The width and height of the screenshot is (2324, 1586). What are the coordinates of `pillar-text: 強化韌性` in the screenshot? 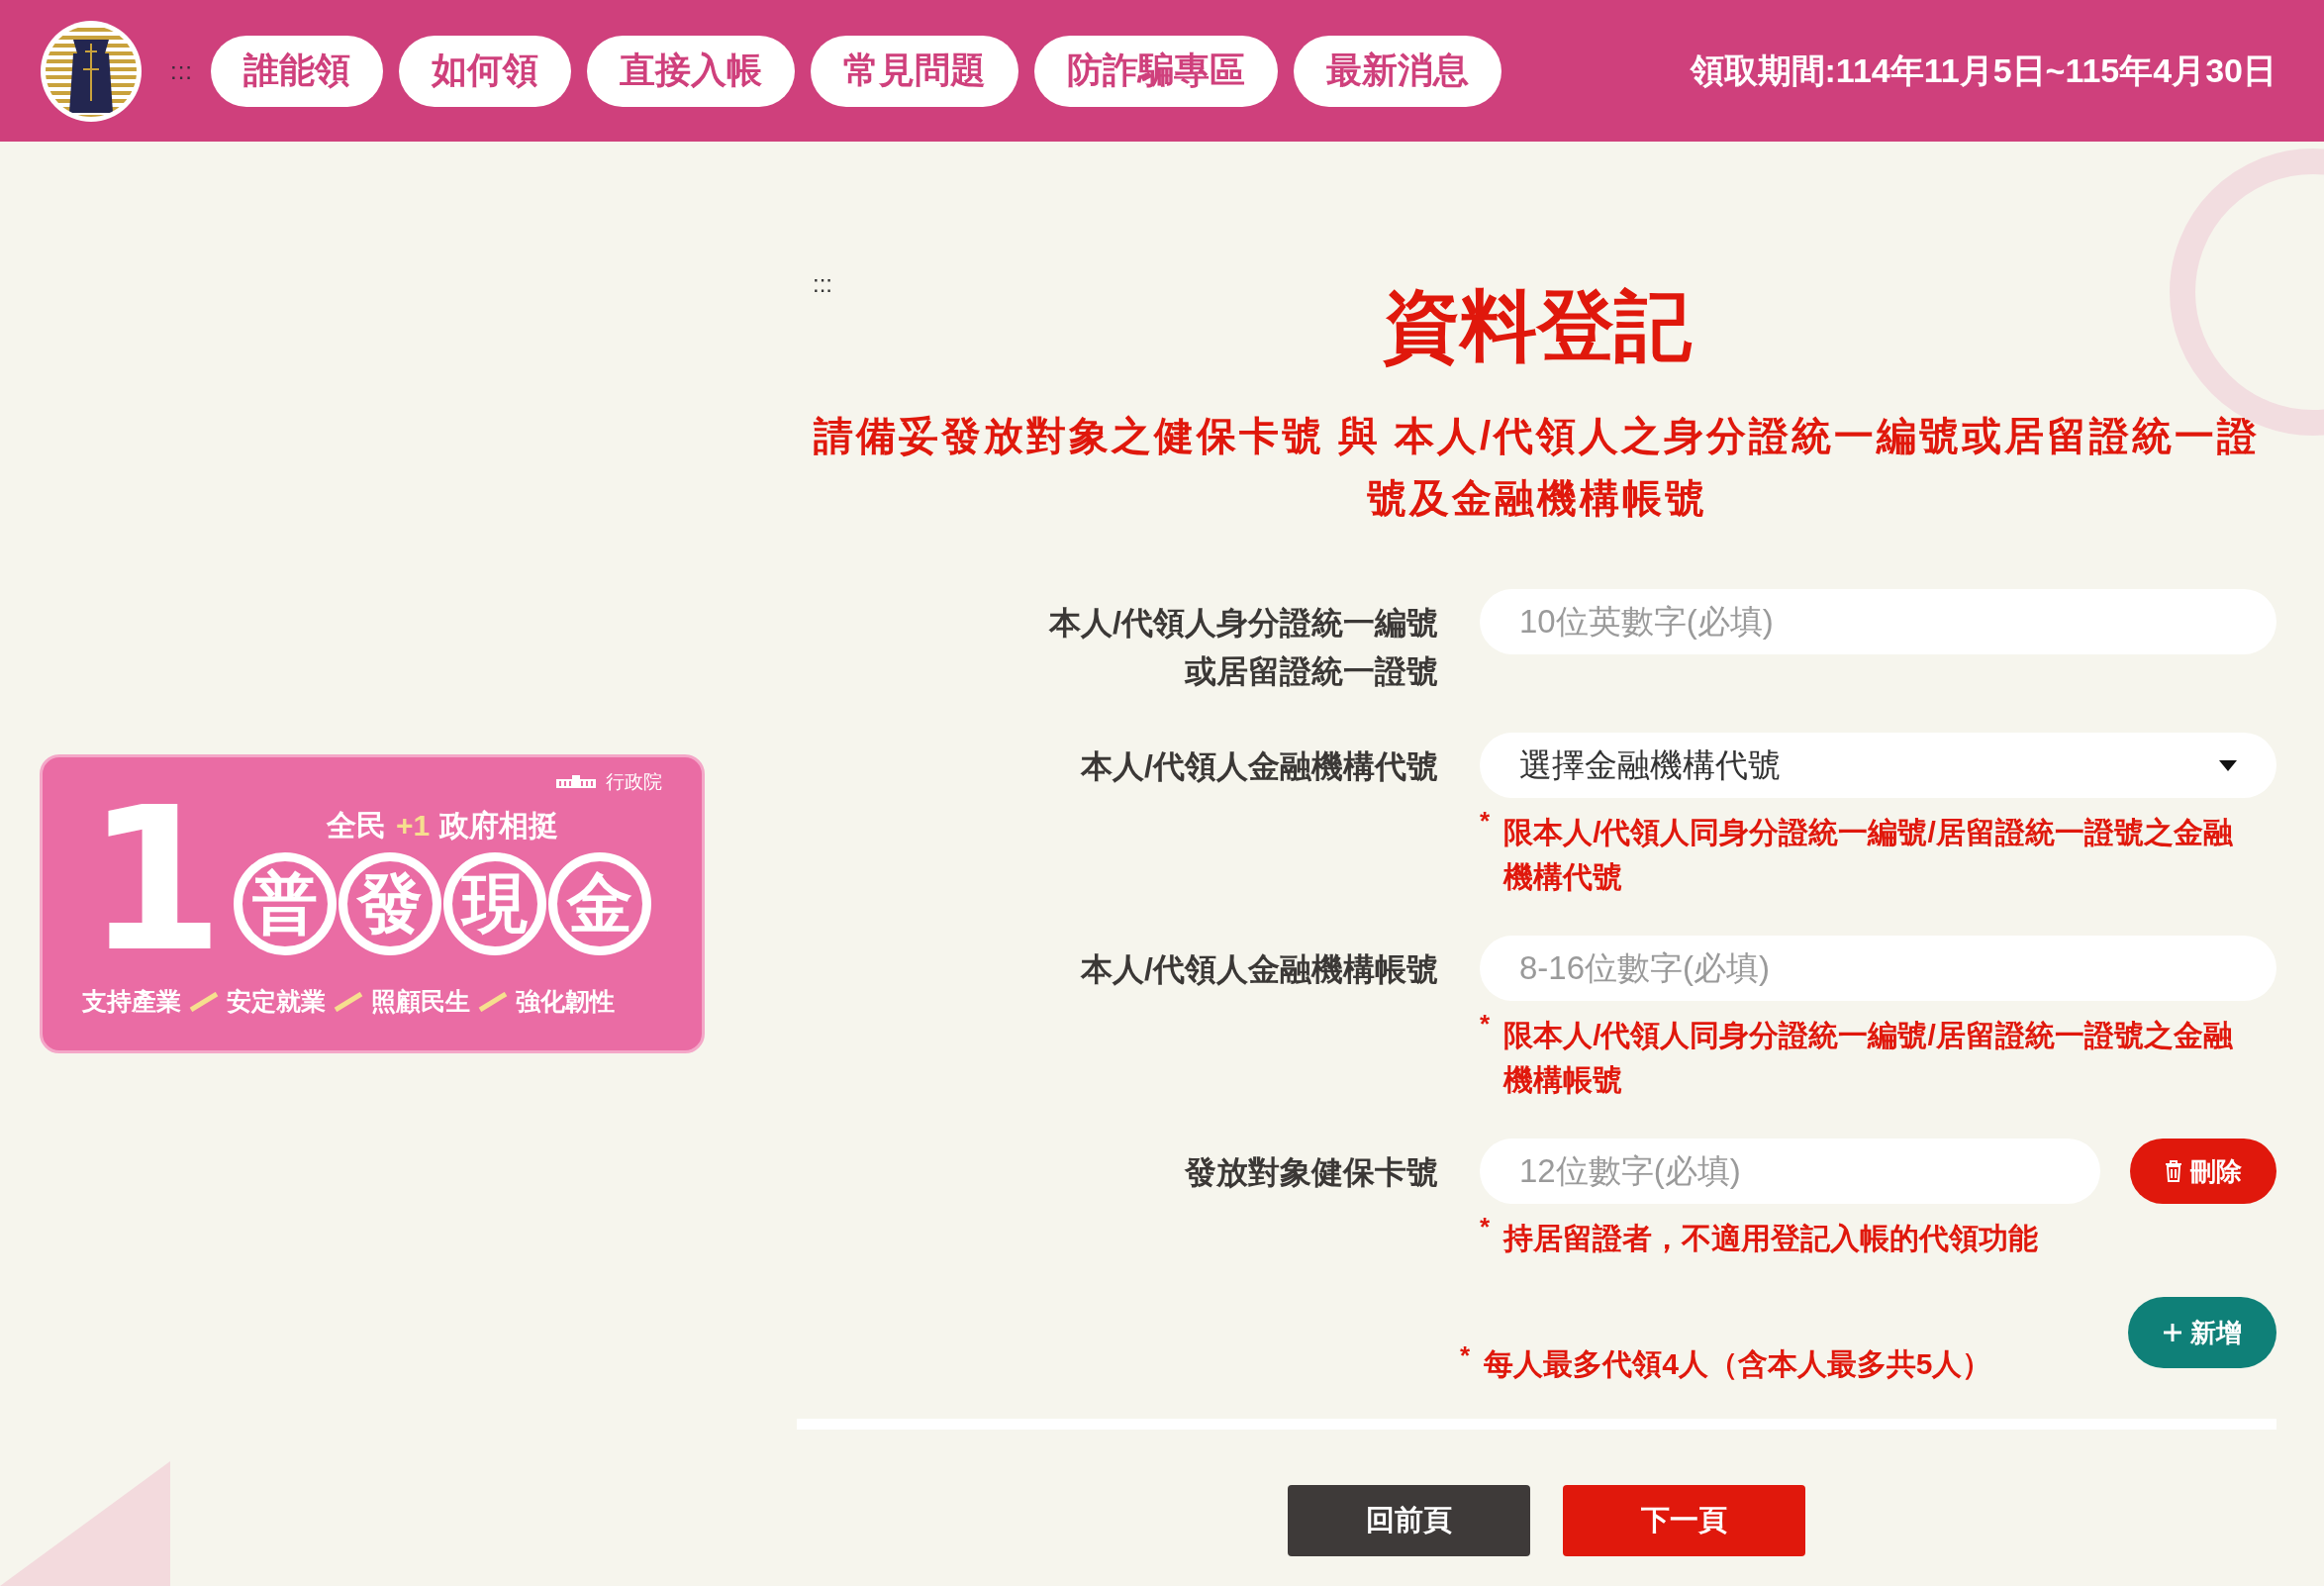 It's located at (566, 1001).